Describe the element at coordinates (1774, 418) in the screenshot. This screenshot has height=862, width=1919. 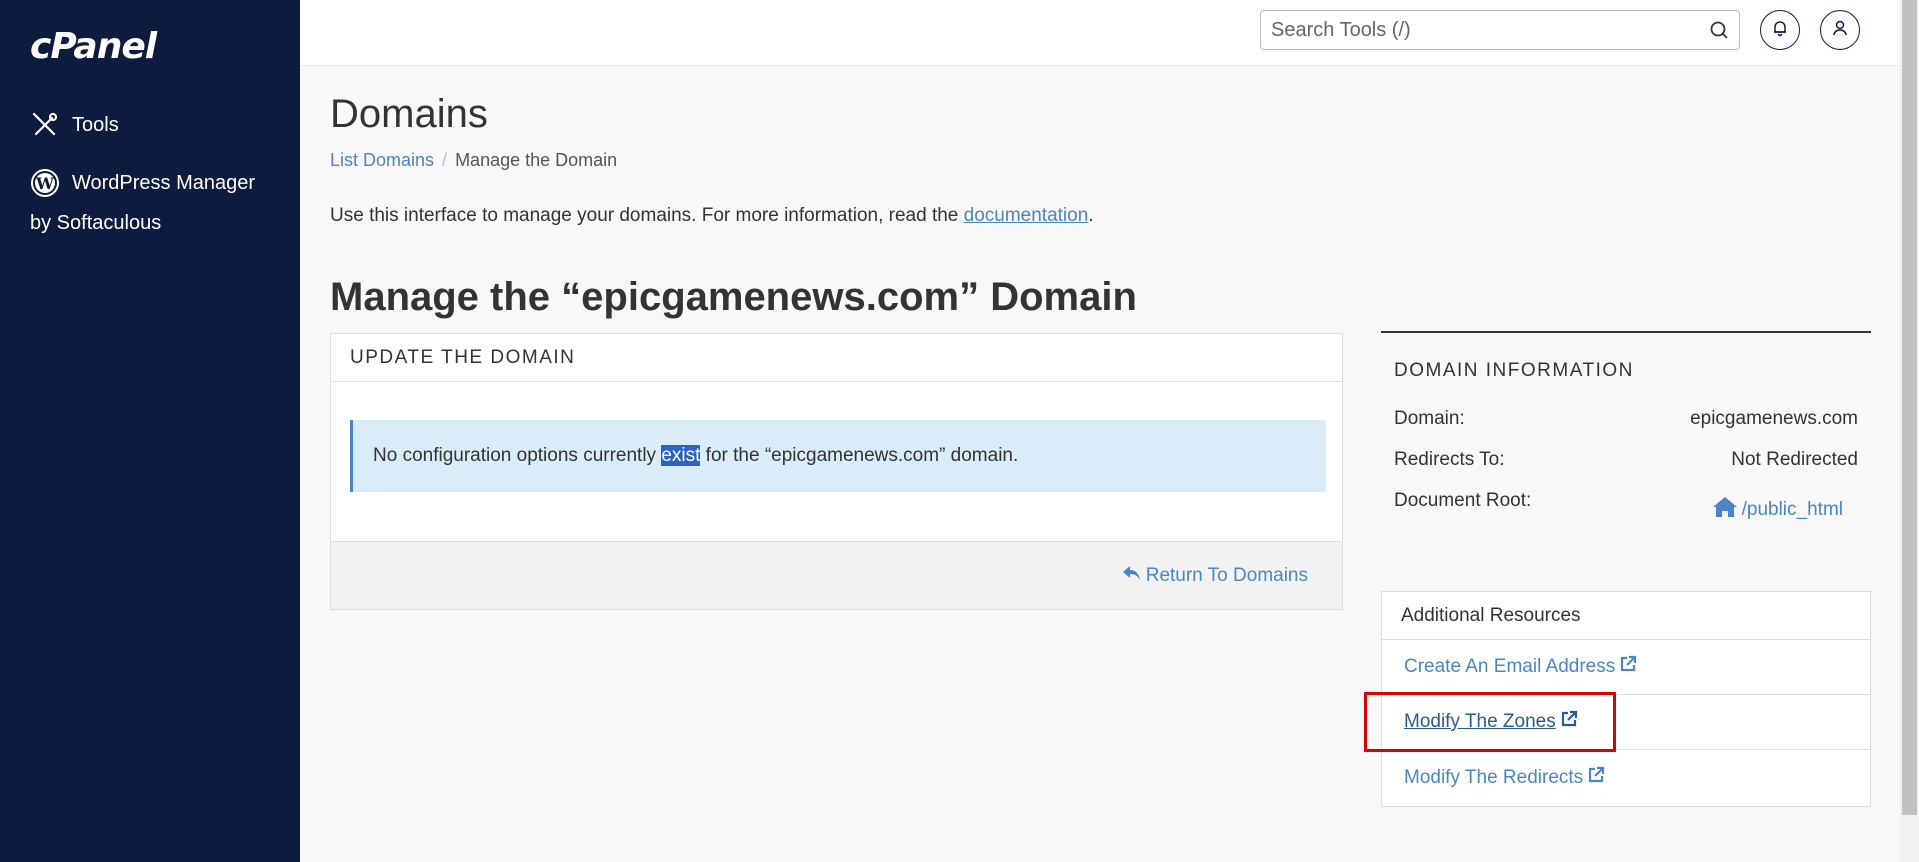
I see `info-value: epicgamenews.com` at that location.